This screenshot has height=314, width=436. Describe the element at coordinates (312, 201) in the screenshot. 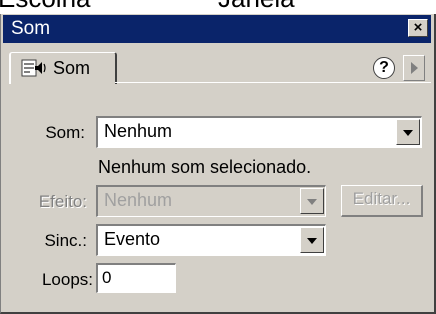

I see `effect-dropdown-button` at that location.